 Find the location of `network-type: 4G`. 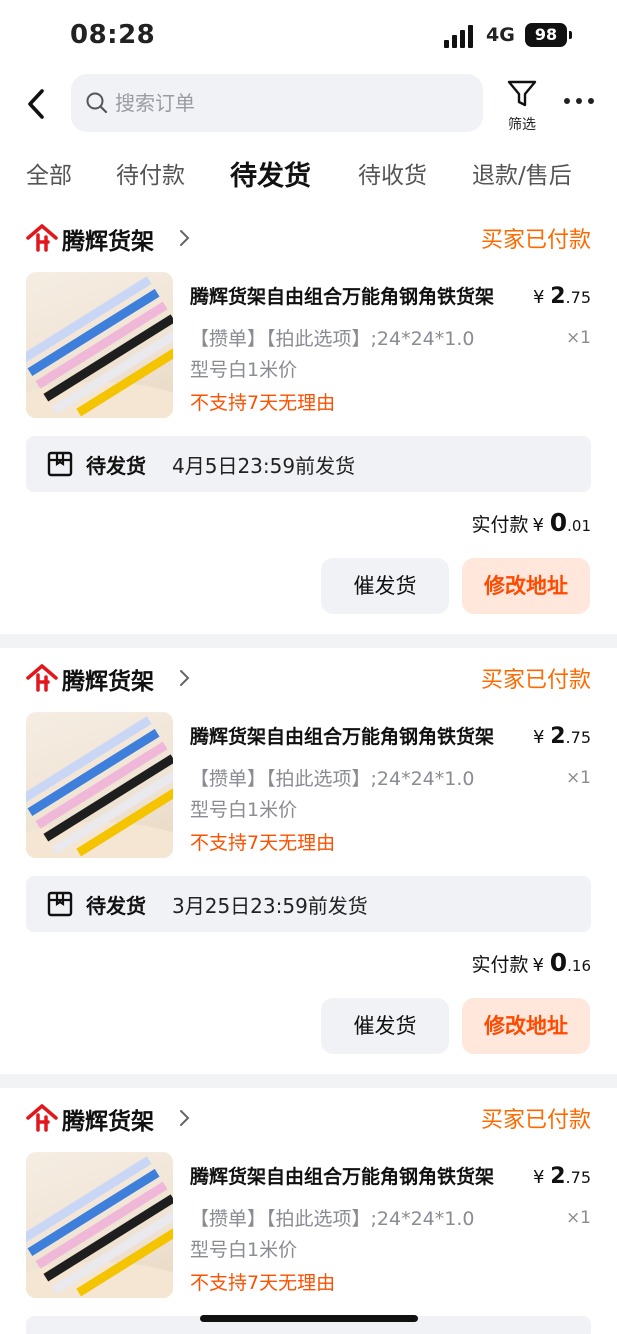

network-type: 4G is located at coordinates (500, 35).